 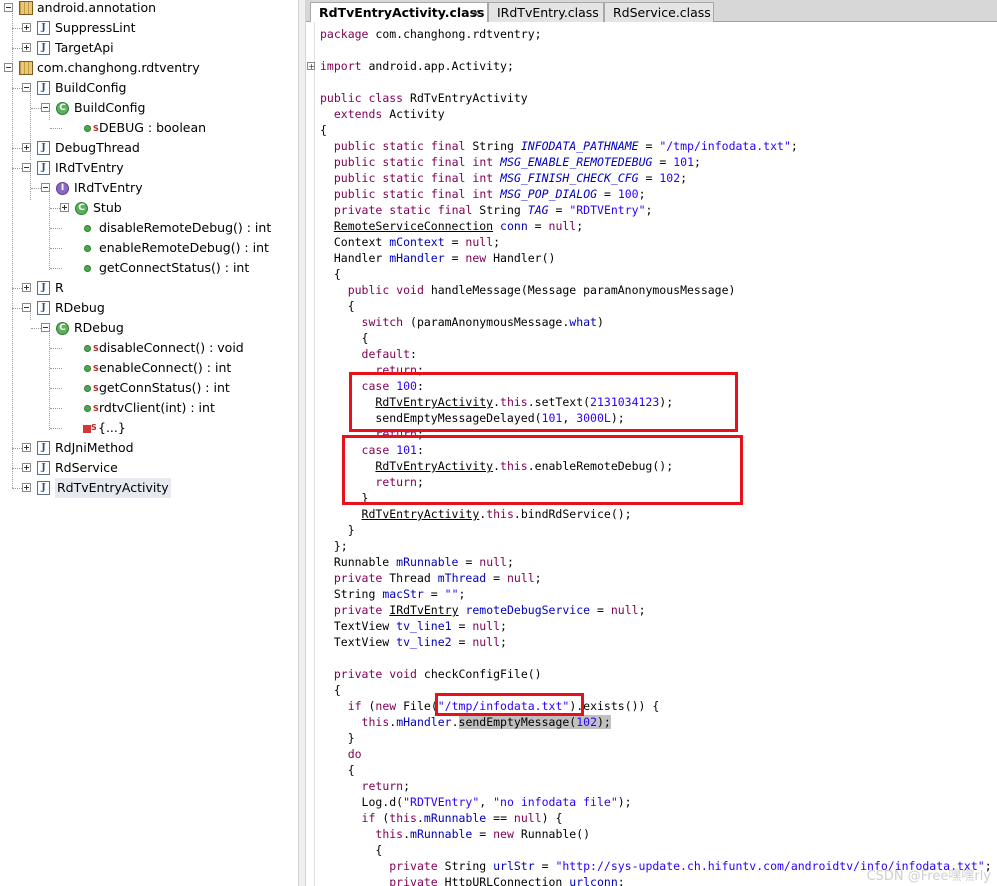 What do you see at coordinates (149, 348) in the screenshot?
I see `tree-item-disableconnect: SdisableConnect() : void` at bounding box center [149, 348].